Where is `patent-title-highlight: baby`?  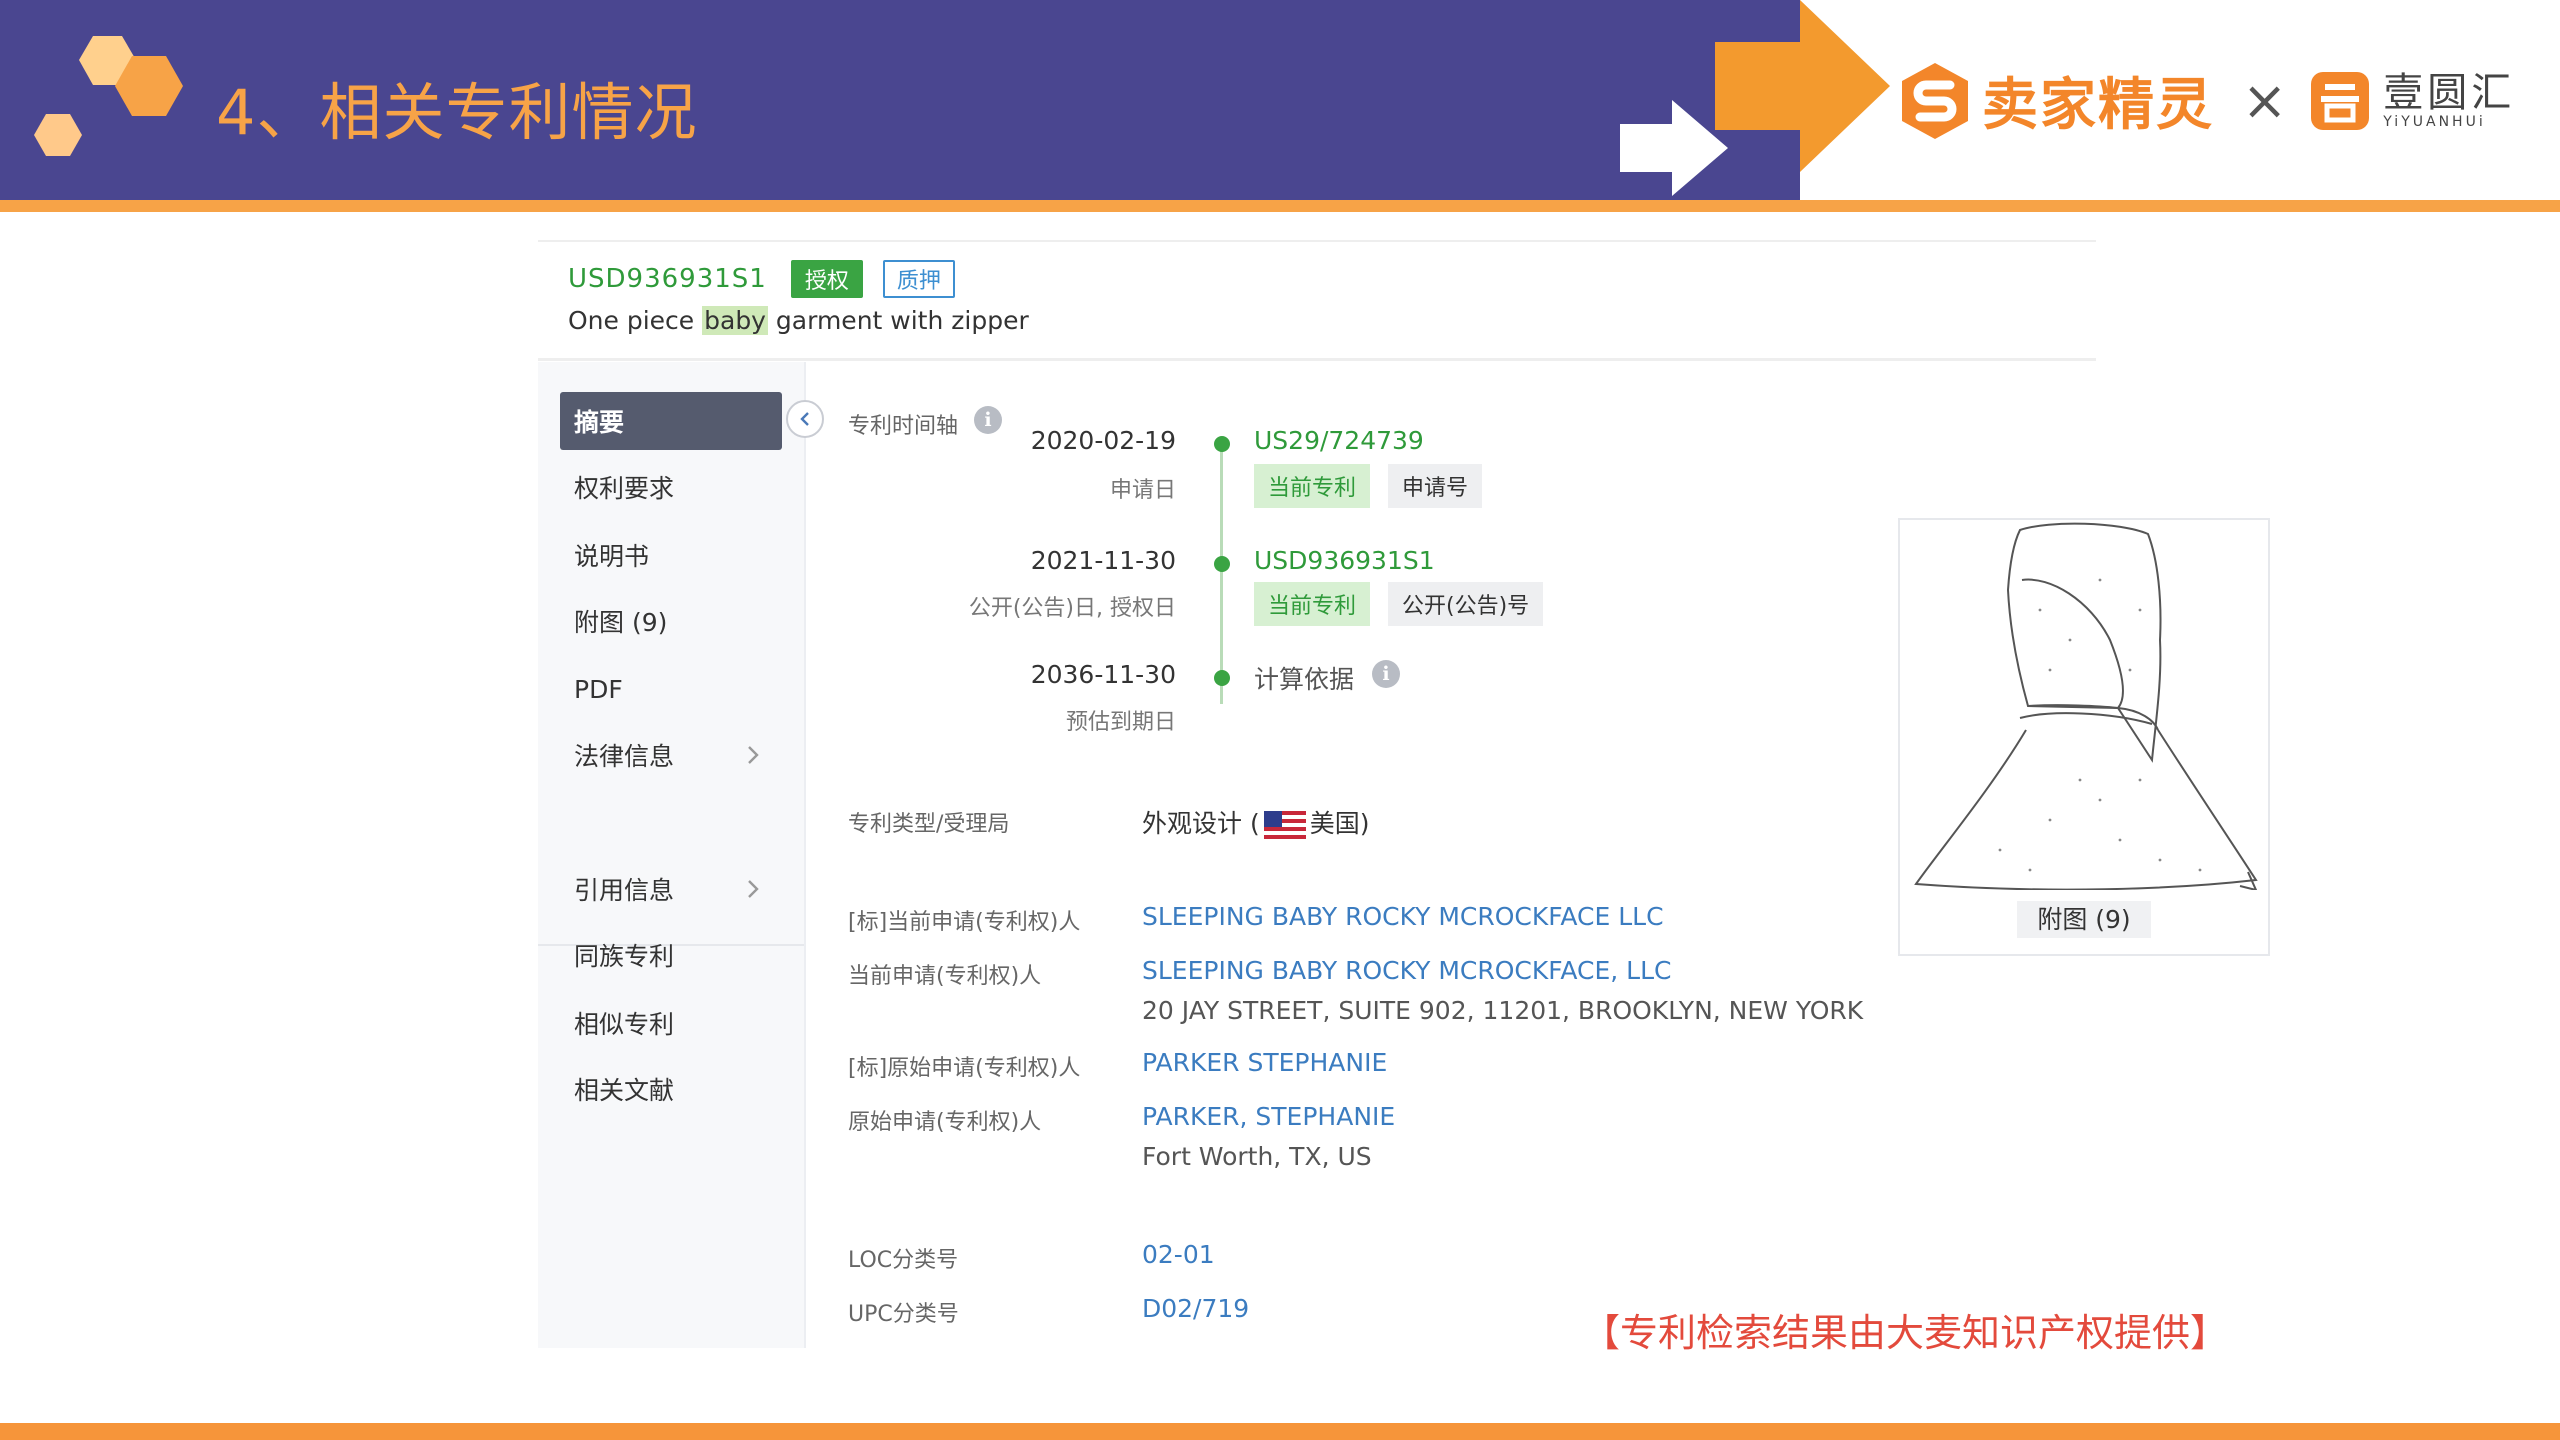
patent-title-highlight: baby is located at coordinates (735, 320).